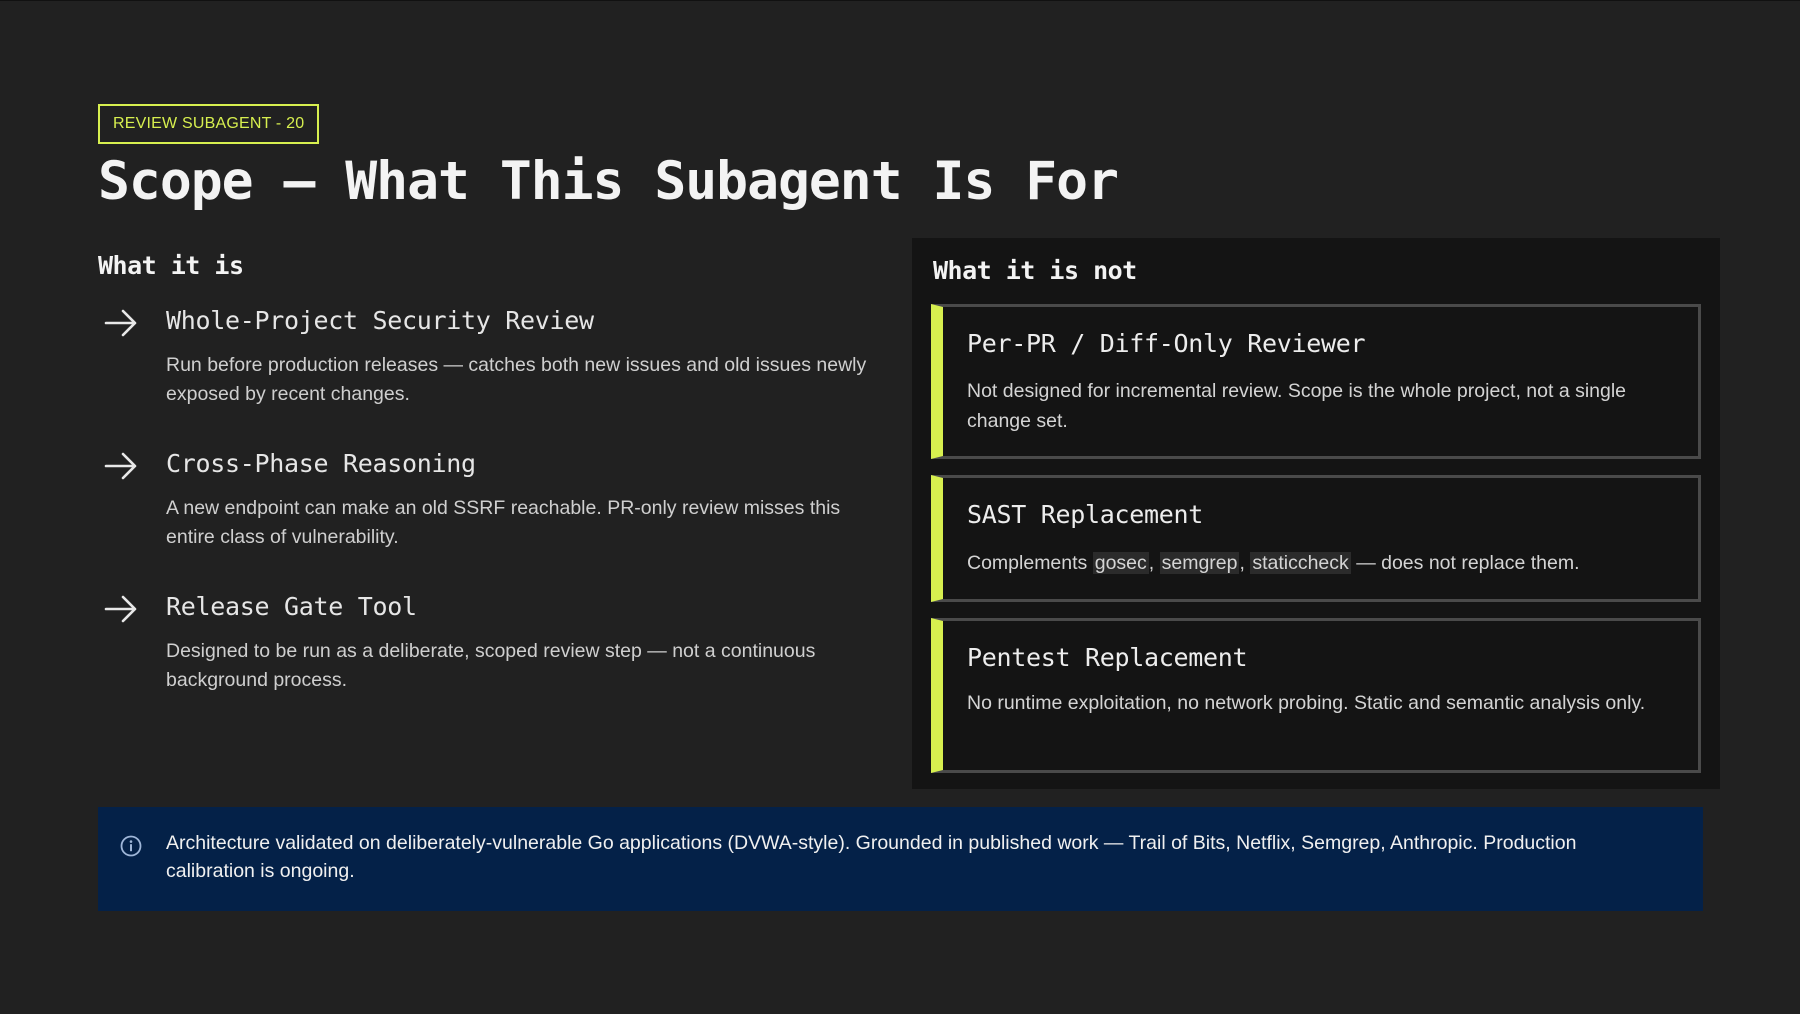  What do you see at coordinates (1300, 563) in the screenshot?
I see `code-staticcheck: staticcheck` at bounding box center [1300, 563].